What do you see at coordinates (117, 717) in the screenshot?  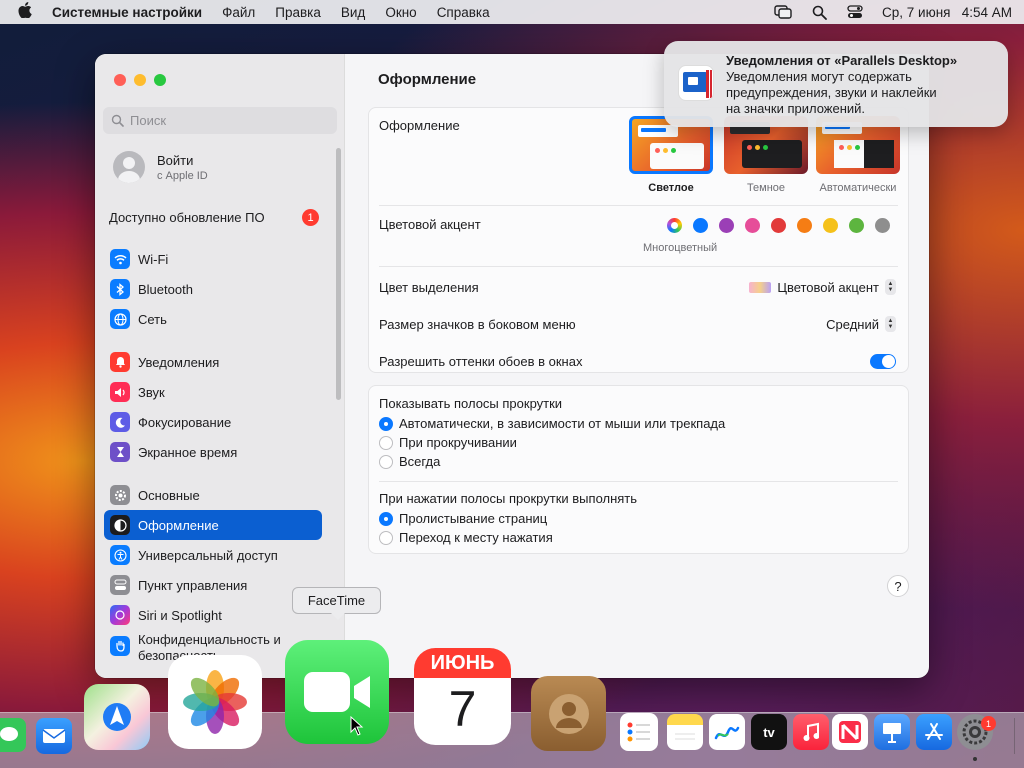 I see `maps-icon` at bounding box center [117, 717].